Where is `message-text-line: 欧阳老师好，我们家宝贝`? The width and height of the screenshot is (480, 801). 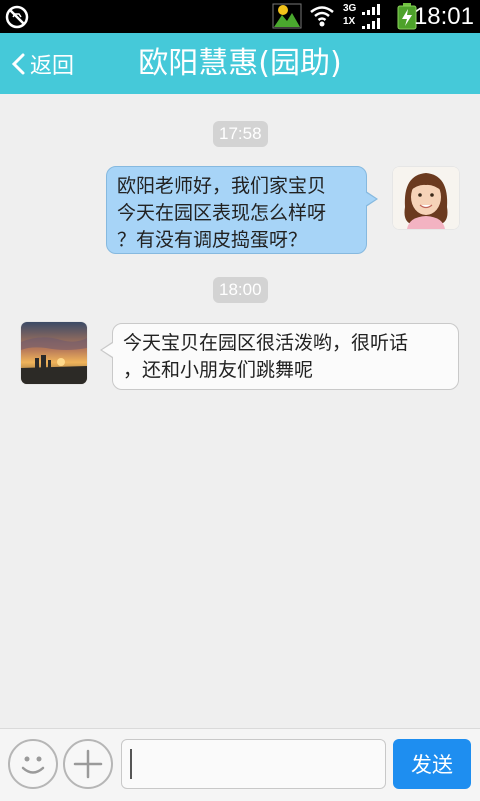
message-text-line: 欧阳老师好，我们家宝贝 is located at coordinates (222, 186).